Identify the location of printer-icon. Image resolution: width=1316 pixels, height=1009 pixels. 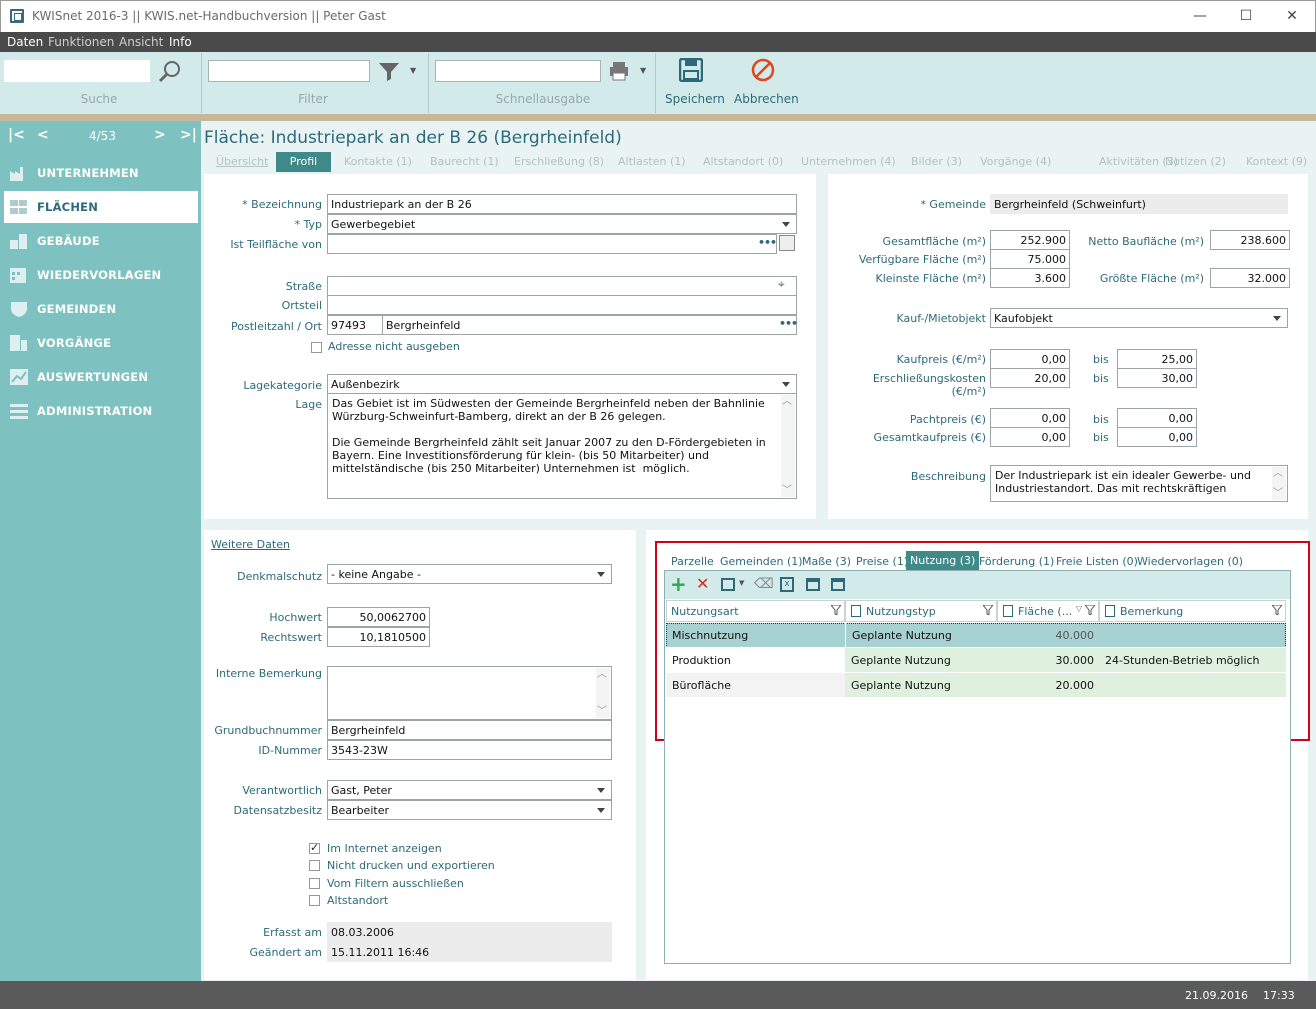
(619, 71).